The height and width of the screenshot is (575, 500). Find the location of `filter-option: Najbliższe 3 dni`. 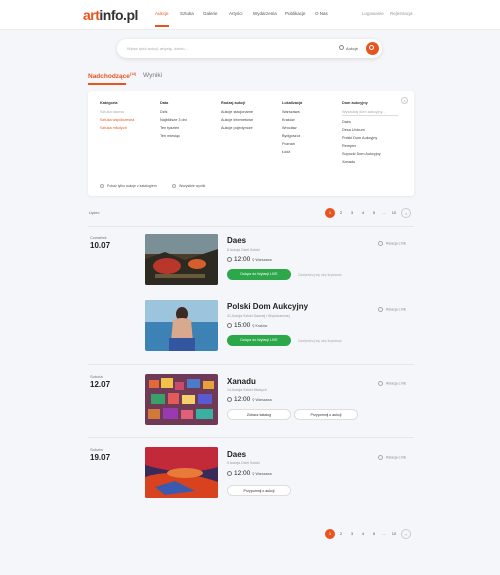

filter-option: Najbliższe 3 dni is located at coordinates (173, 122).